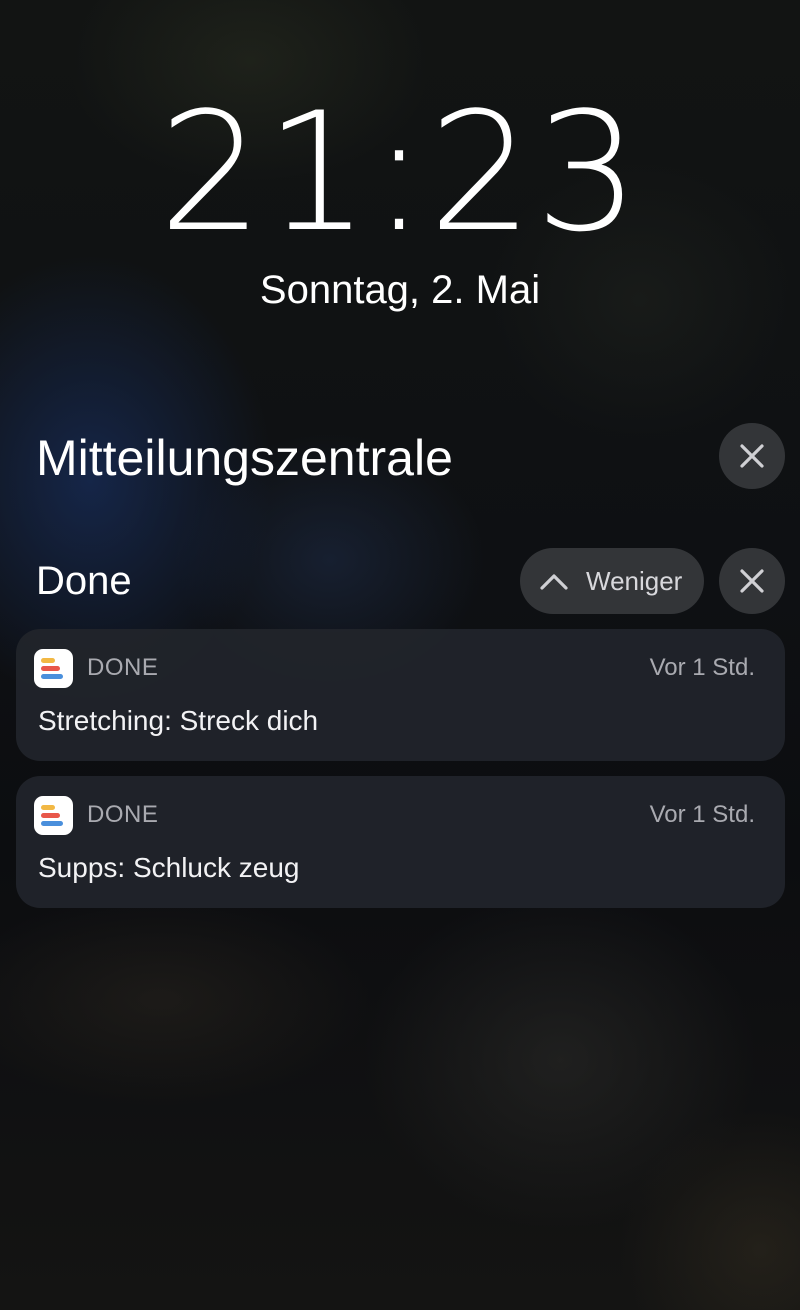  What do you see at coordinates (554, 582) in the screenshot?
I see `chevron-up-icon` at bounding box center [554, 582].